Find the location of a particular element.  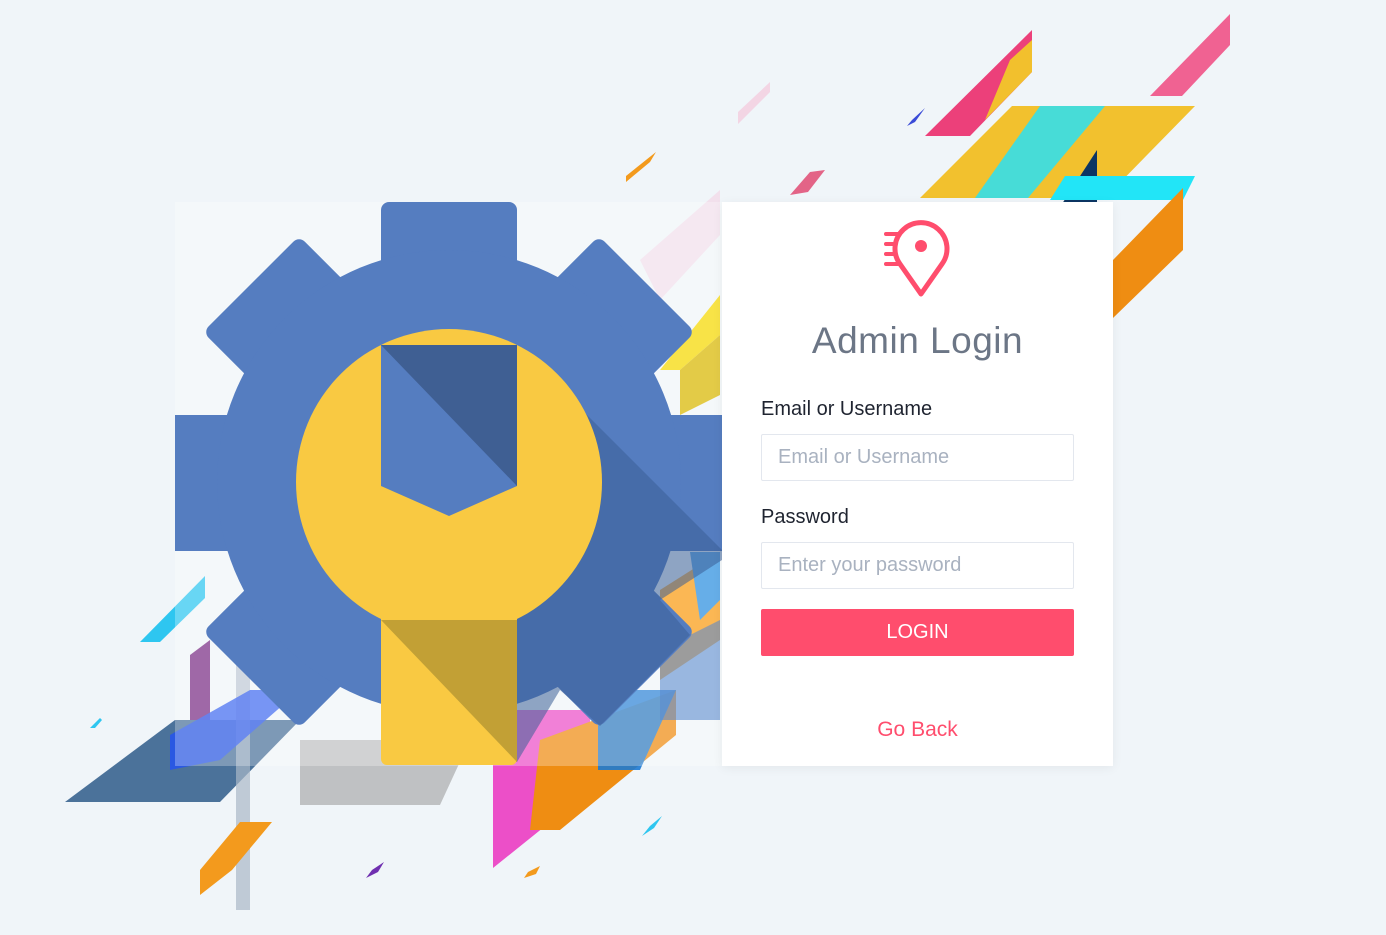

email-label: Email or Username is located at coordinates (847, 409).